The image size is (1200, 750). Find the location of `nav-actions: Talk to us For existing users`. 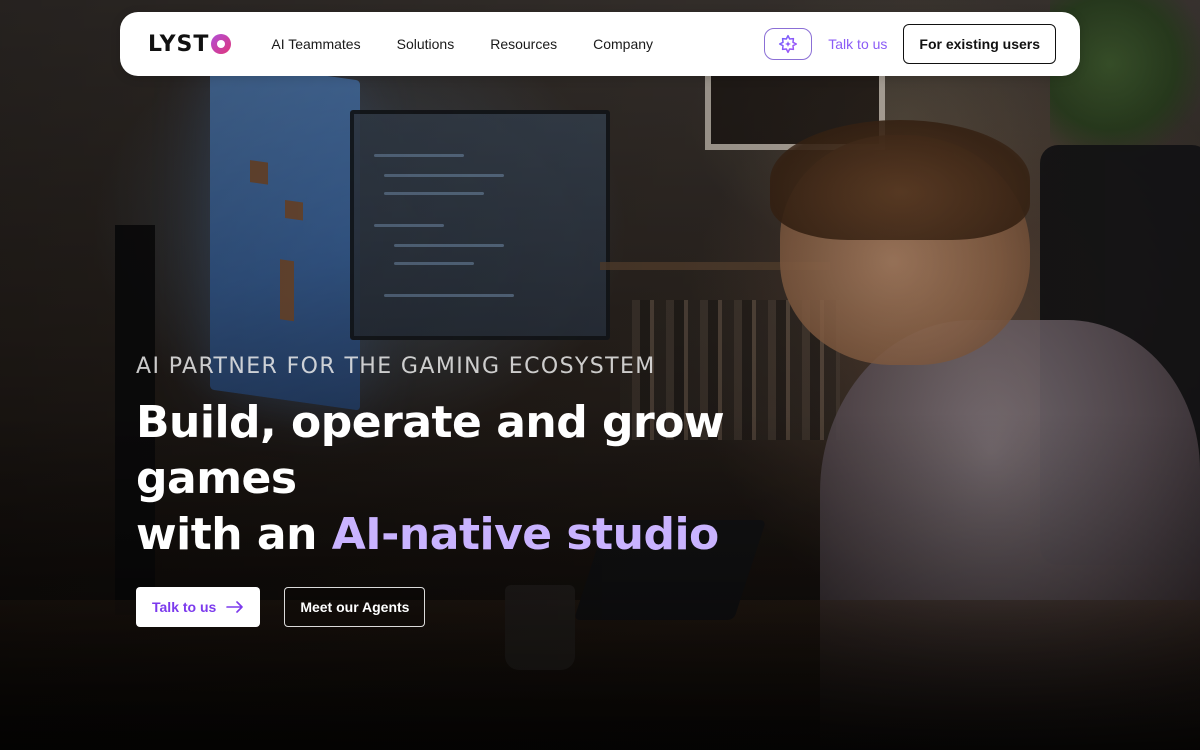

nav-actions: Talk to us For existing users is located at coordinates (910, 44).